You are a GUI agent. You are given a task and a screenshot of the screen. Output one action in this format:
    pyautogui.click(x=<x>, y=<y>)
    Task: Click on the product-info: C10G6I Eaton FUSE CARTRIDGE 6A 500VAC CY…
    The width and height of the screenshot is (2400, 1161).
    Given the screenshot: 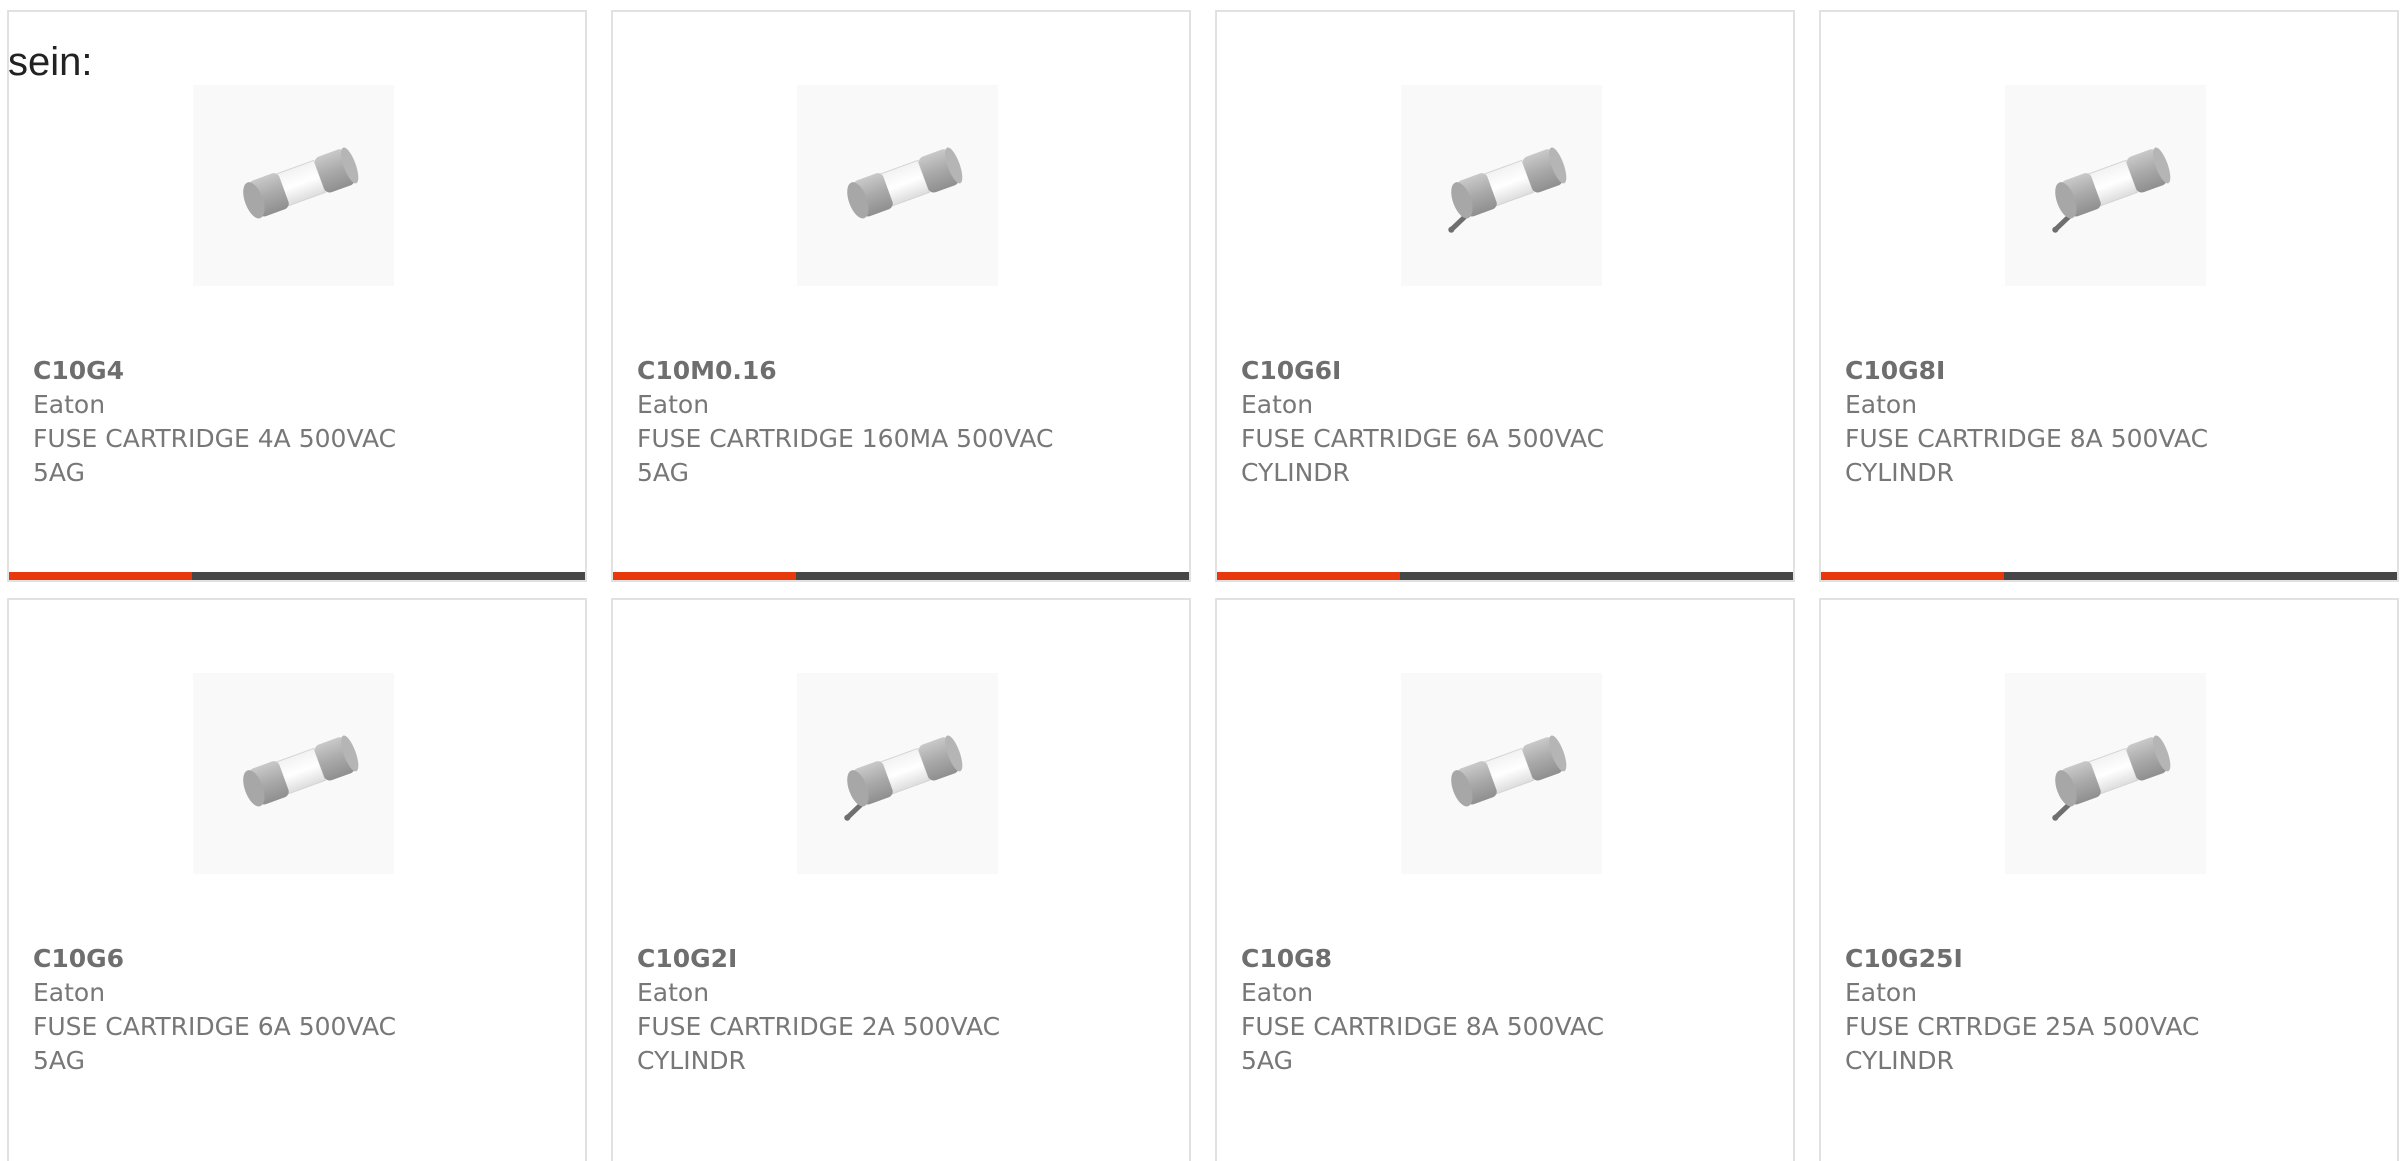 What is the action you would take?
    pyautogui.click(x=1505, y=422)
    